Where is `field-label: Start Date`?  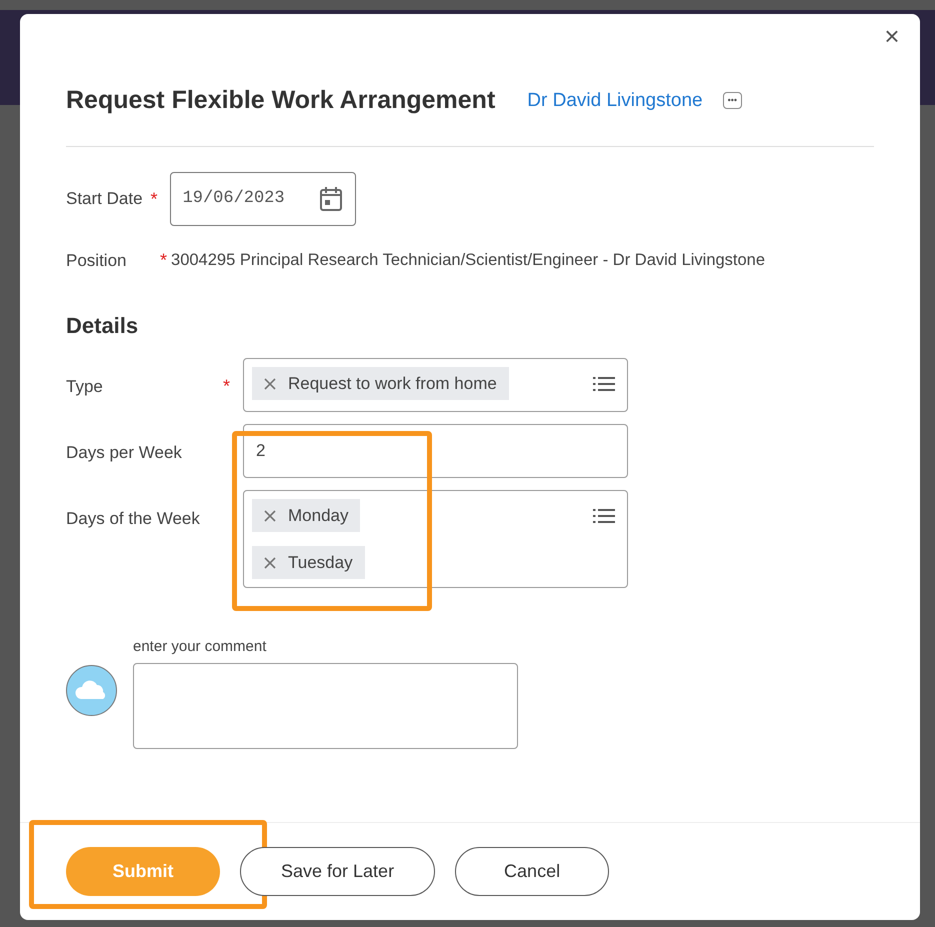
field-label: Start Date is located at coordinates (104, 199).